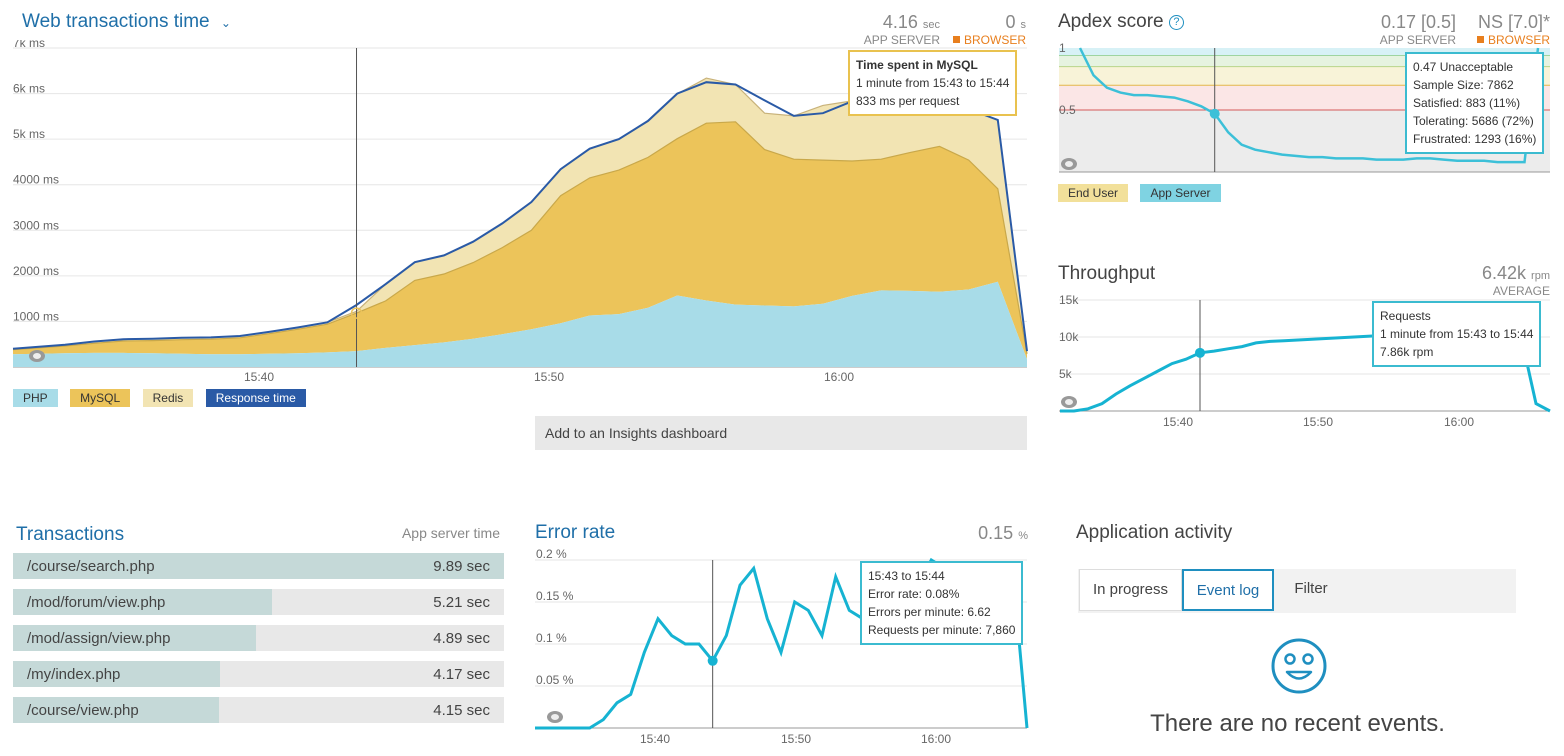 The image size is (1564, 756). Describe the element at coordinates (1069, 300) in the screenshot. I see `y-tick-label: 15k` at that location.